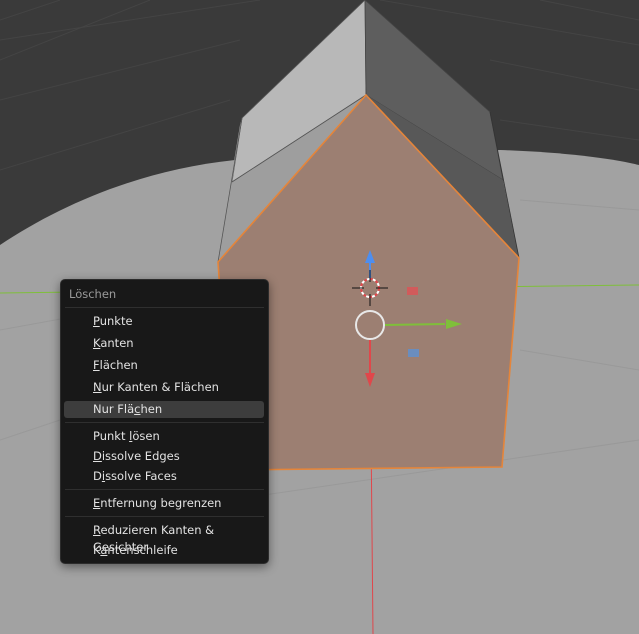 This screenshot has width=639, height=634. I want to click on menu-title: Löschen, so click(93, 294).